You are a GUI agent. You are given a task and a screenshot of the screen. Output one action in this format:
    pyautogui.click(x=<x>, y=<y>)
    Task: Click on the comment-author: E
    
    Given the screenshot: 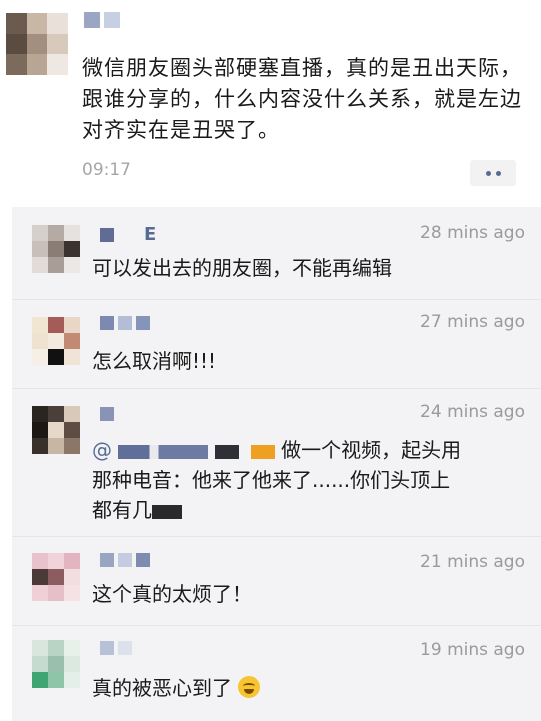 What is the action you would take?
    pyautogui.click(x=128, y=234)
    